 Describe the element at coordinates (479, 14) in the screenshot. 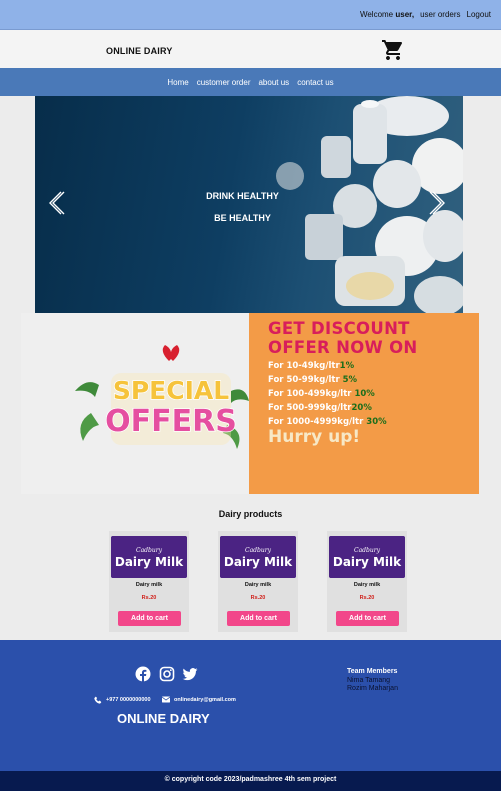

I see `logout-link: Logout` at that location.